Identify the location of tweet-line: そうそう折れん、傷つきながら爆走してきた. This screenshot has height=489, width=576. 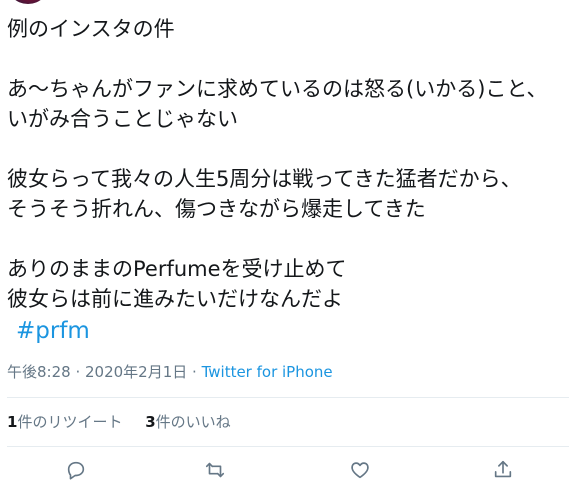
(216, 209).